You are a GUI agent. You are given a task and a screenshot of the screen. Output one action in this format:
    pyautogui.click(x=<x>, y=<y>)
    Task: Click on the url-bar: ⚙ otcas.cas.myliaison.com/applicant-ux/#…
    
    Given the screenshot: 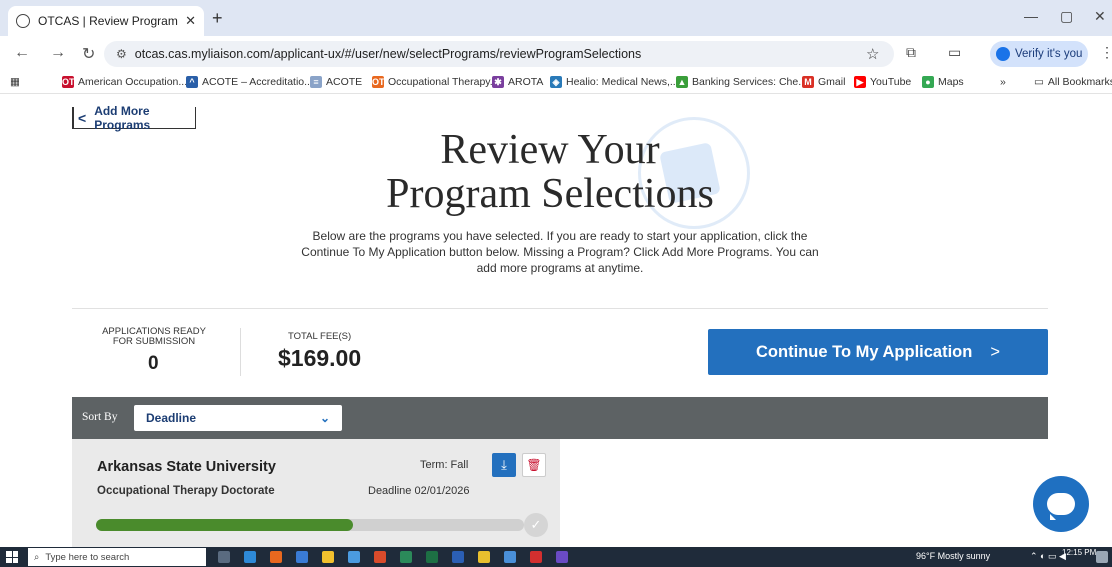 What is the action you would take?
    pyautogui.click(x=499, y=54)
    